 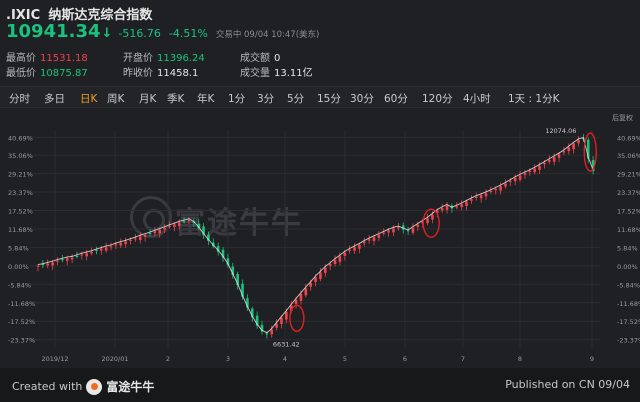 I want to click on stat-prev-label: 昨收价, so click(x=138, y=73).